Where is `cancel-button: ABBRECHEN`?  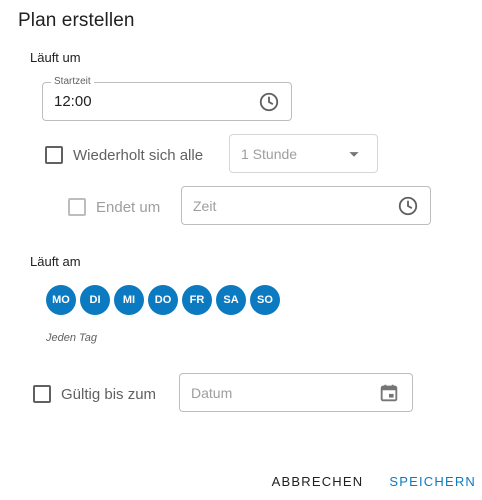 cancel-button: ABBRECHEN is located at coordinates (318, 481).